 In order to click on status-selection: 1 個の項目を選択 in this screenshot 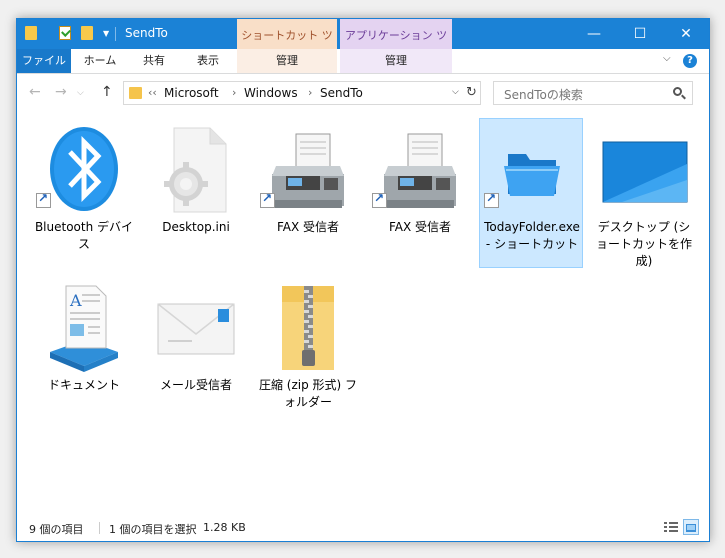, I will do `click(153, 529)`.